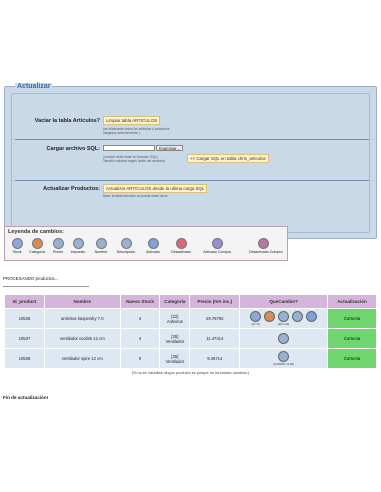 The height and width of the screenshot is (492, 381). Describe the element at coordinates (215, 358) in the screenshot. I see `cell-price: 9.46714` at that location.